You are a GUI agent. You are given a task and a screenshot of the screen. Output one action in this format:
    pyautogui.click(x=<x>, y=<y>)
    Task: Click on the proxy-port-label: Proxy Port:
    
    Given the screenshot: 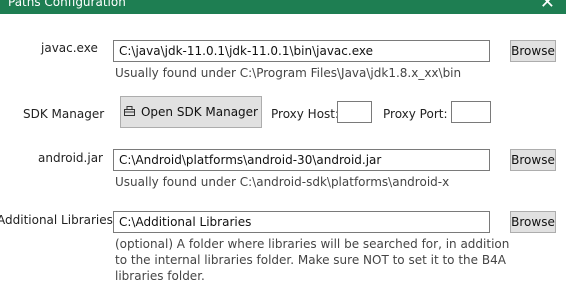 What is the action you would take?
    pyautogui.click(x=415, y=114)
    